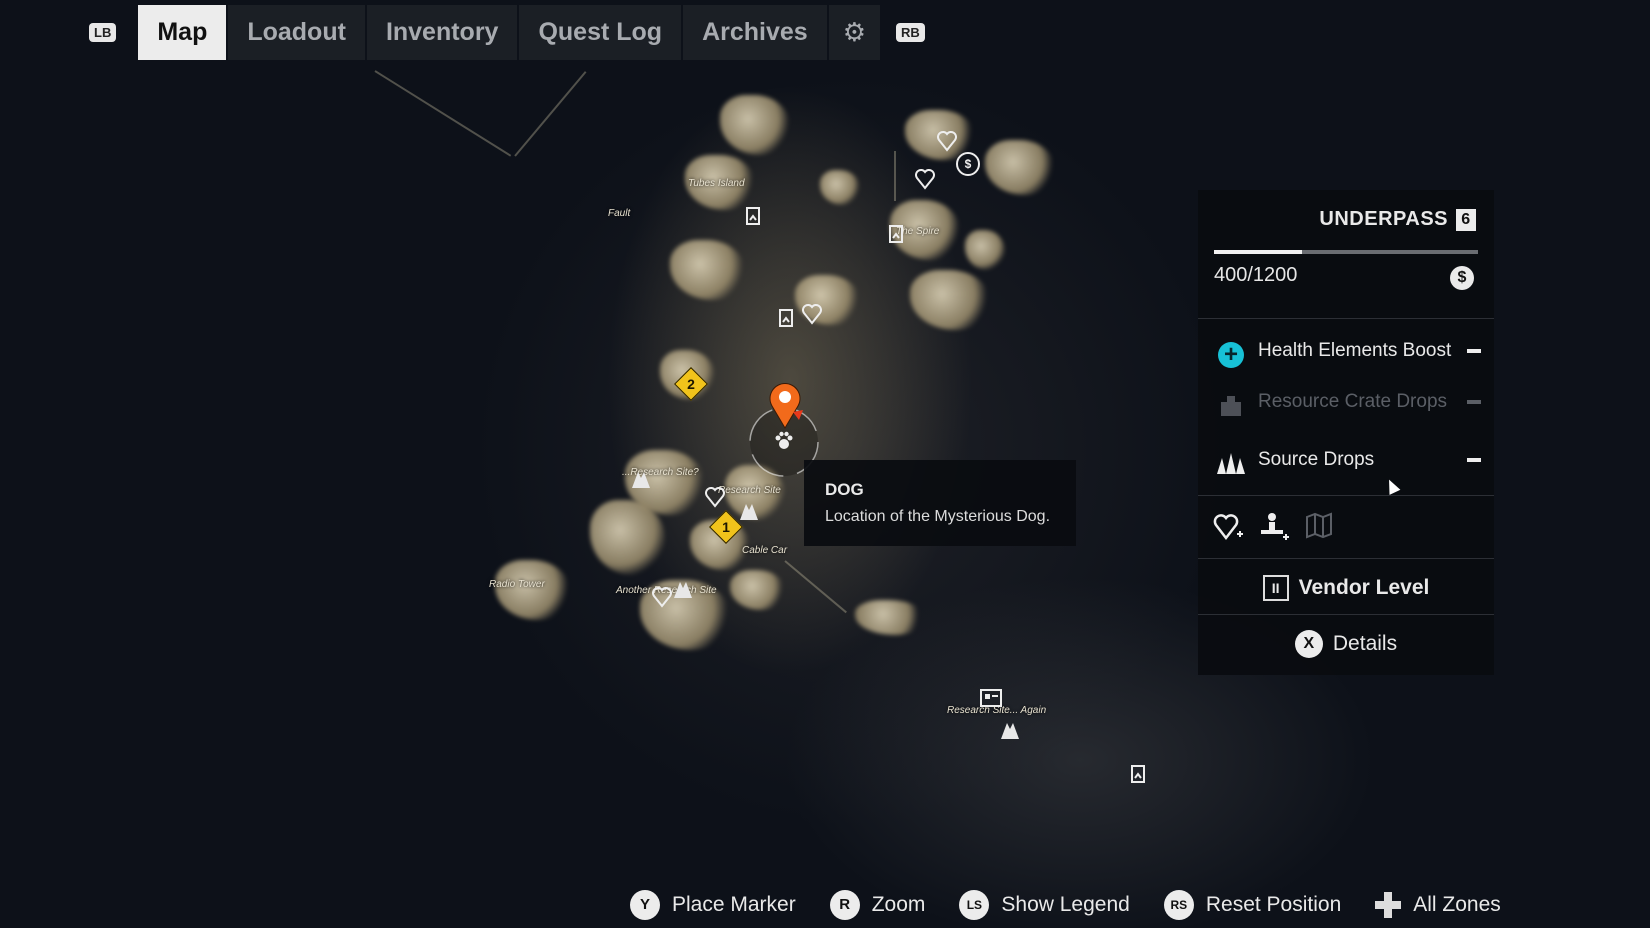  Describe the element at coordinates (442, 32) in the screenshot. I see `tab-inventory: Inventory` at that location.